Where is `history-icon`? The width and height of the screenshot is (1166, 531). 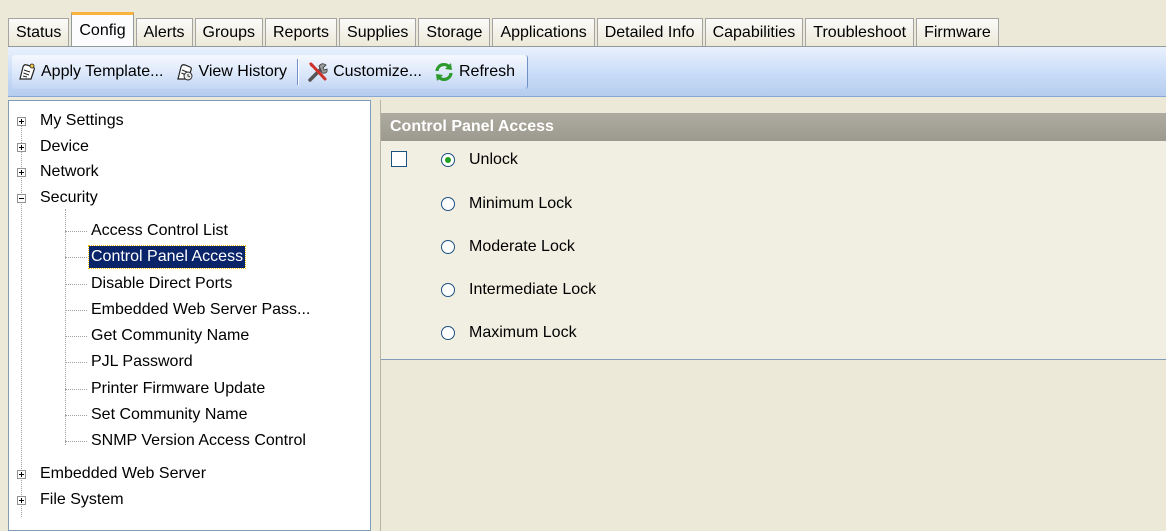 history-icon is located at coordinates (185, 72).